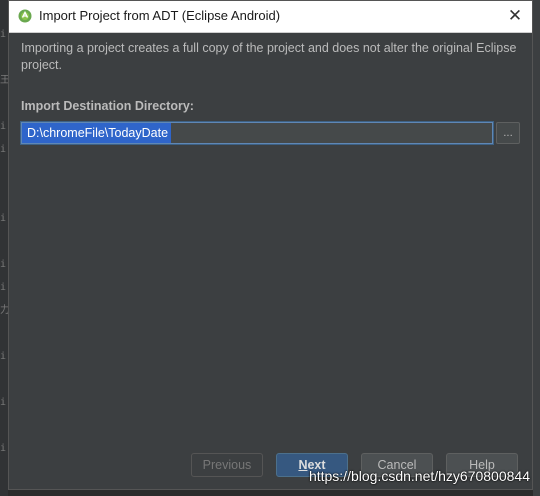  Describe the element at coordinates (25, 16) in the screenshot. I see `android-studio-icon` at that location.